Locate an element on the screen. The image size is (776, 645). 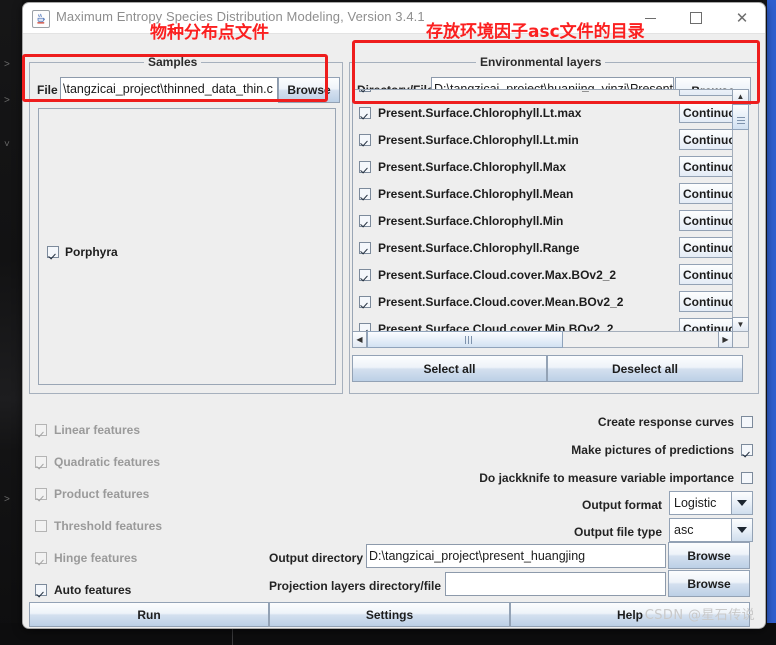
layer-row: Present.Surface.Chlorophyll.Mean Continuo is located at coordinates (543, 193).